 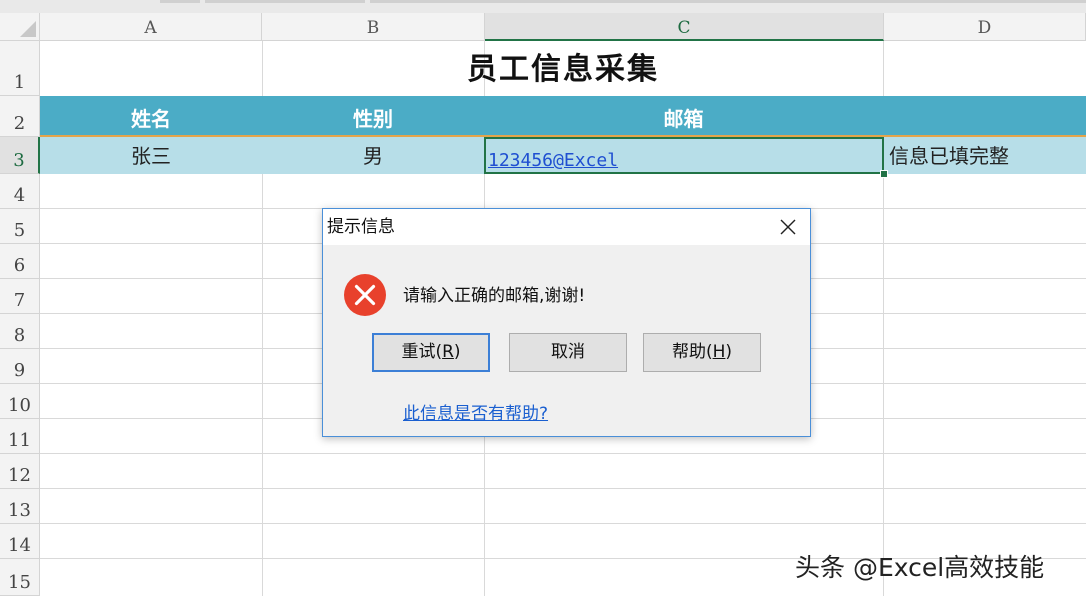 What do you see at coordinates (20, 366) in the screenshot?
I see `row-header-9: 9` at bounding box center [20, 366].